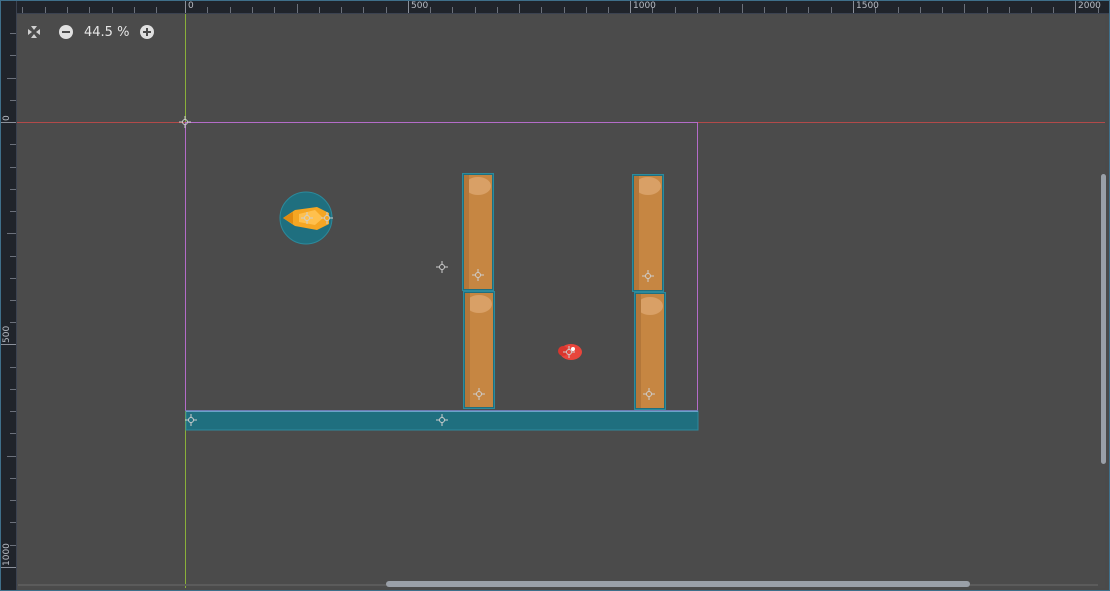 This screenshot has height=591, width=1110. Describe the element at coordinates (8, 6) in the screenshot. I see `ruler-corner` at that location.